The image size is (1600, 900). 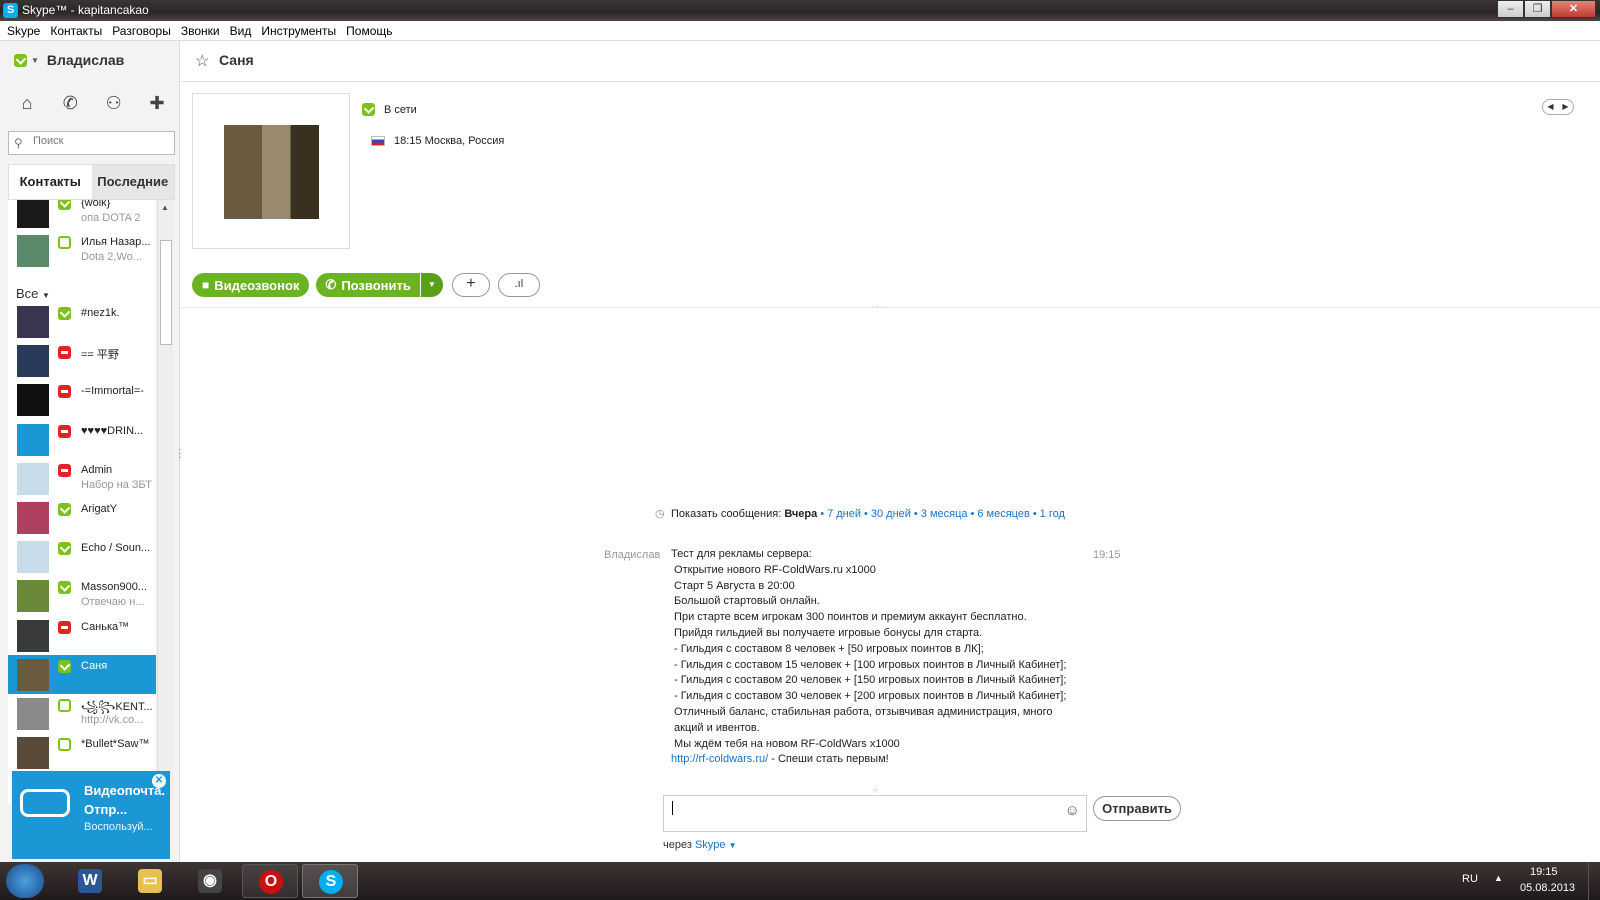 I want to click on tray-arrow-icon: ▲, so click(x=1498, y=878).